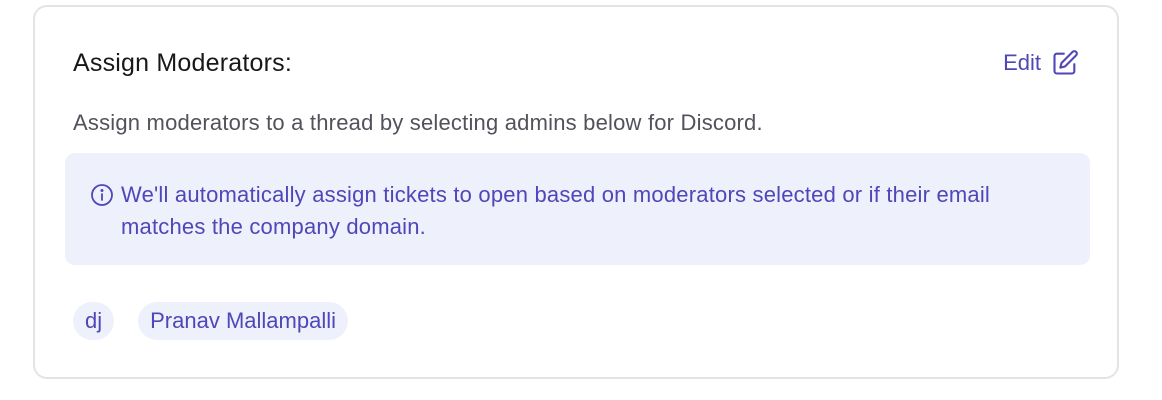  Describe the element at coordinates (94, 321) in the screenshot. I see `moderator-chip: dj` at that location.